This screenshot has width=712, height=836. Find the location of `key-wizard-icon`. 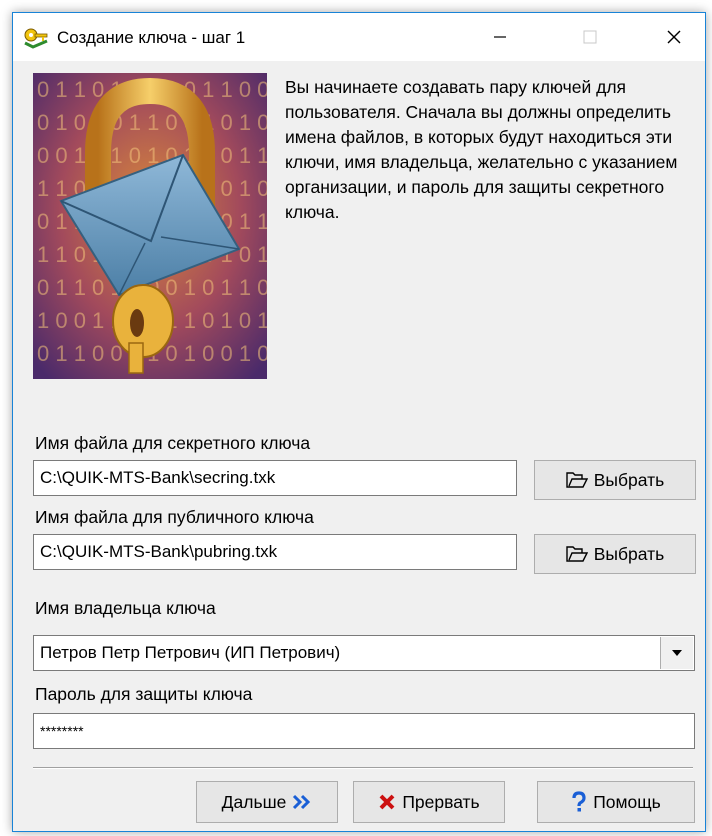

key-wizard-icon is located at coordinates (36, 38).